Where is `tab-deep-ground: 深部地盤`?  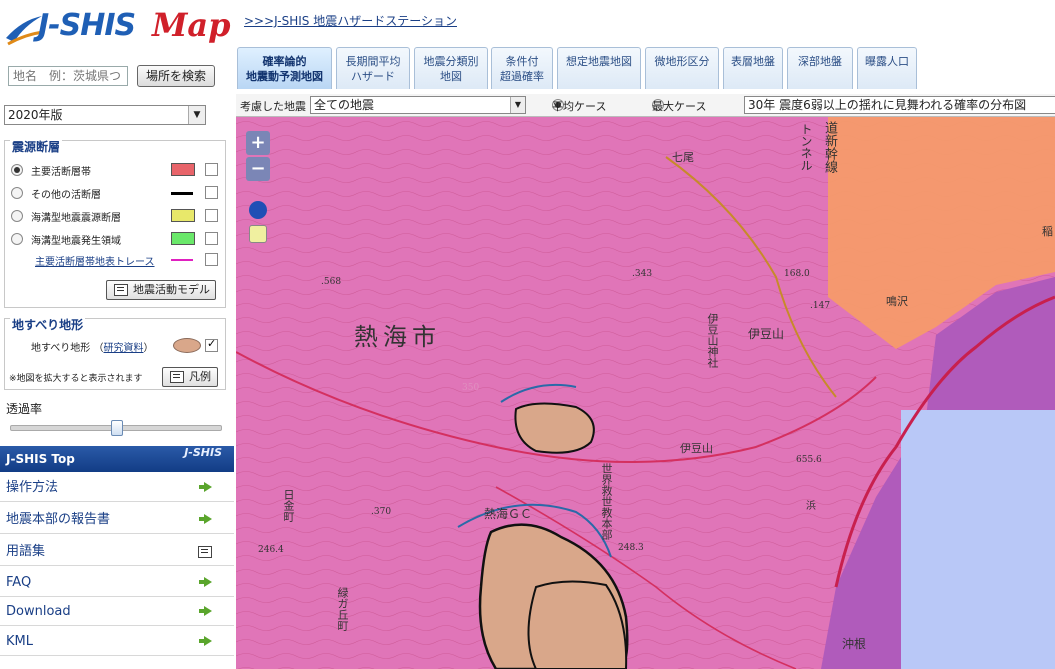 tab-deep-ground: 深部地盤 is located at coordinates (820, 68).